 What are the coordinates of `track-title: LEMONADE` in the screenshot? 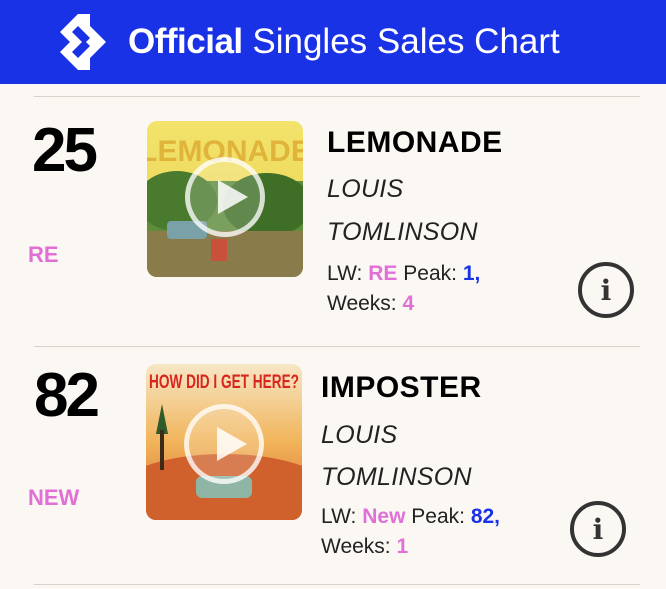 It's located at (415, 143).